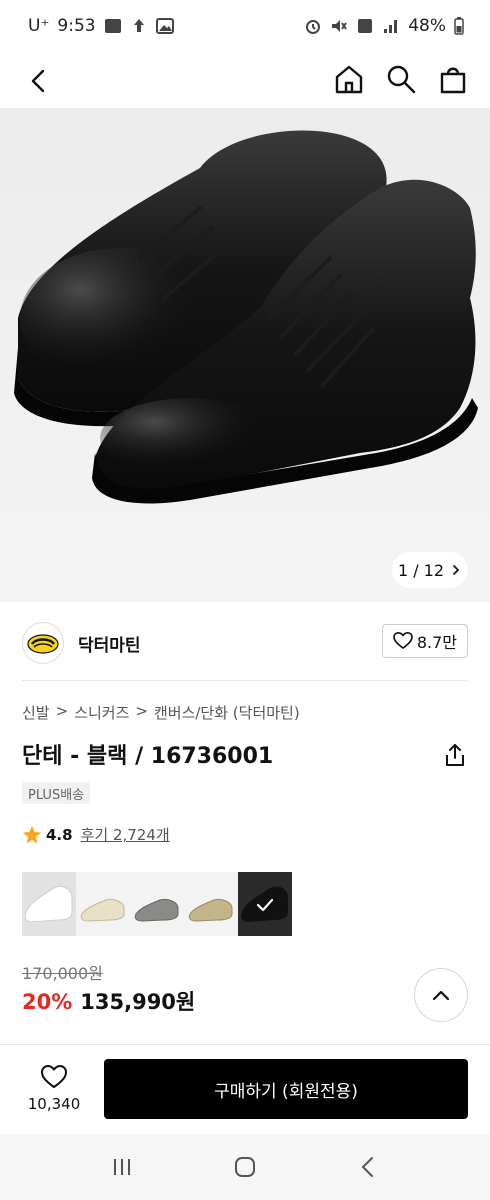  Describe the element at coordinates (210, 910) in the screenshot. I see `swatch-khaki-image` at that location.